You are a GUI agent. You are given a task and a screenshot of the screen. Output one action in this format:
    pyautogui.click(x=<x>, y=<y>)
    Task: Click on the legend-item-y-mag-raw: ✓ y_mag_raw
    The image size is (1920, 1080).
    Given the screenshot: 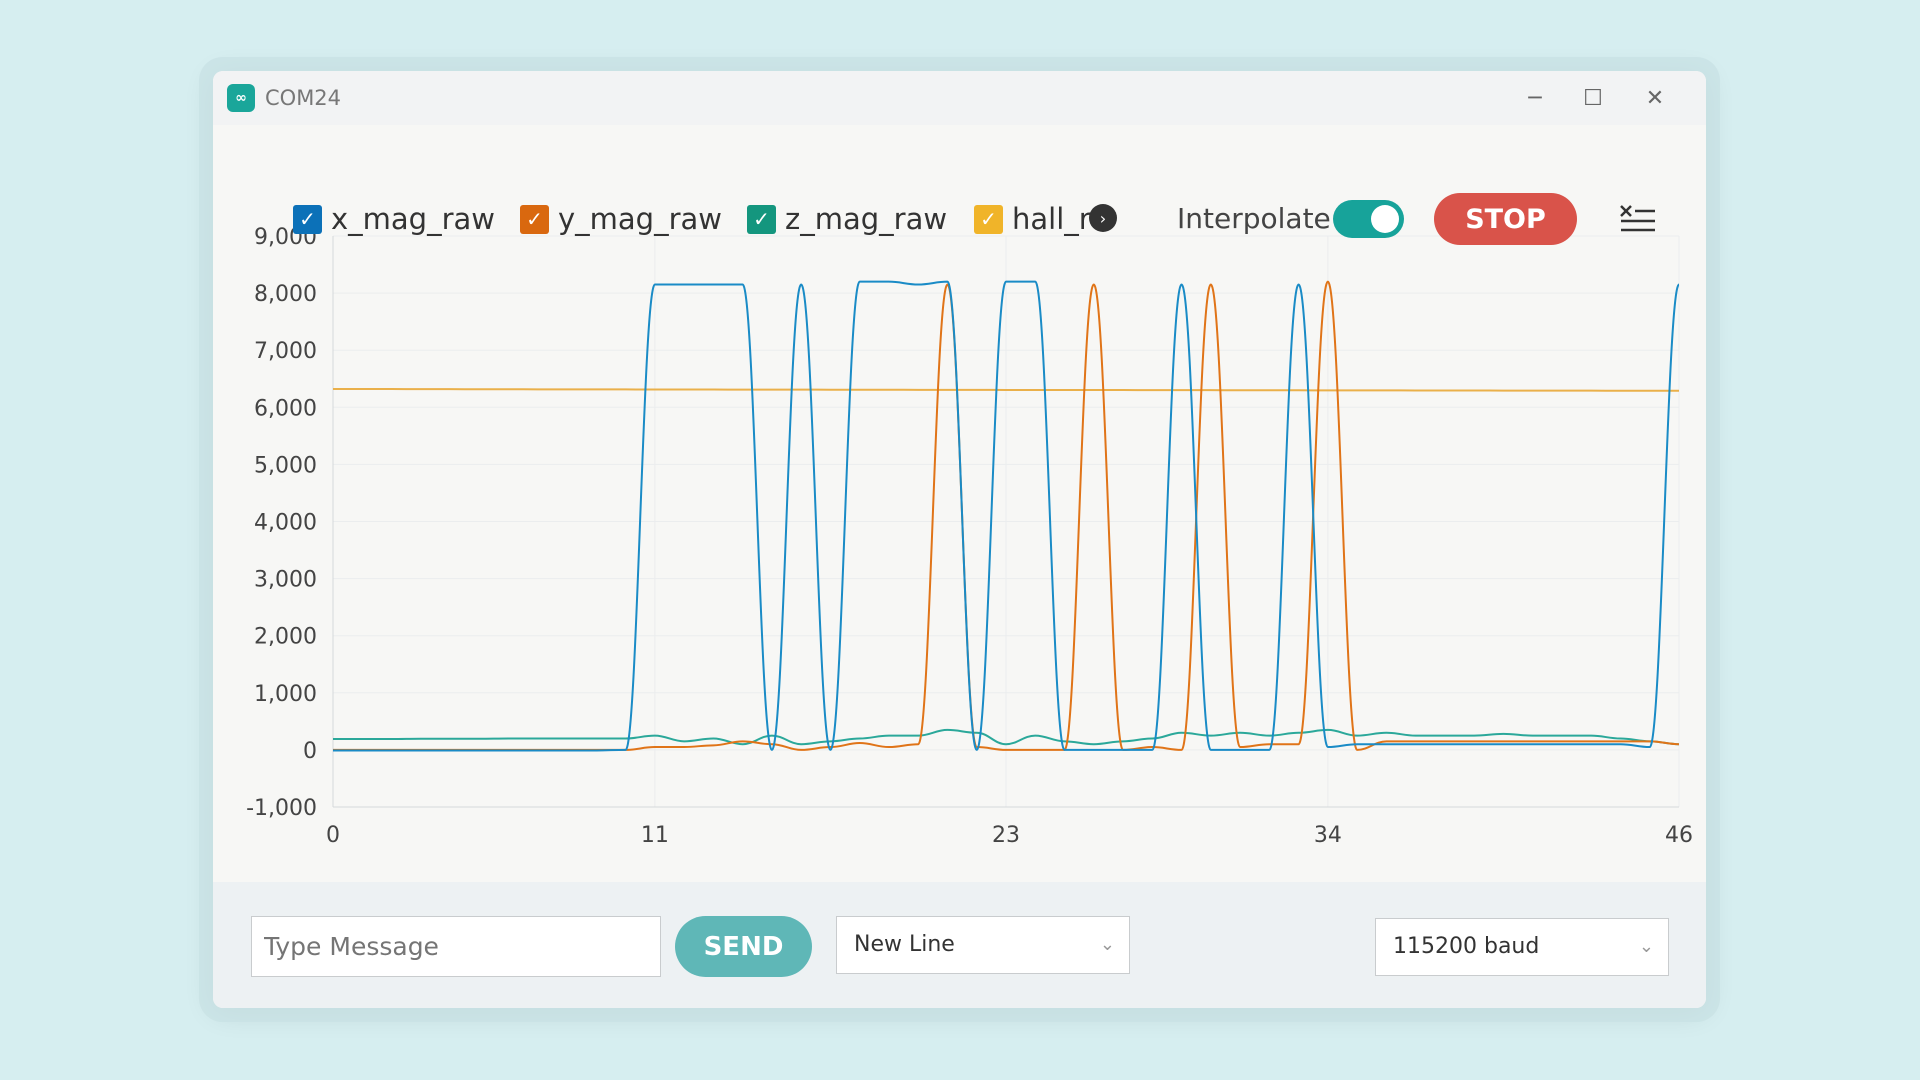 What is the action you would take?
    pyautogui.click(x=621, y=219)
    